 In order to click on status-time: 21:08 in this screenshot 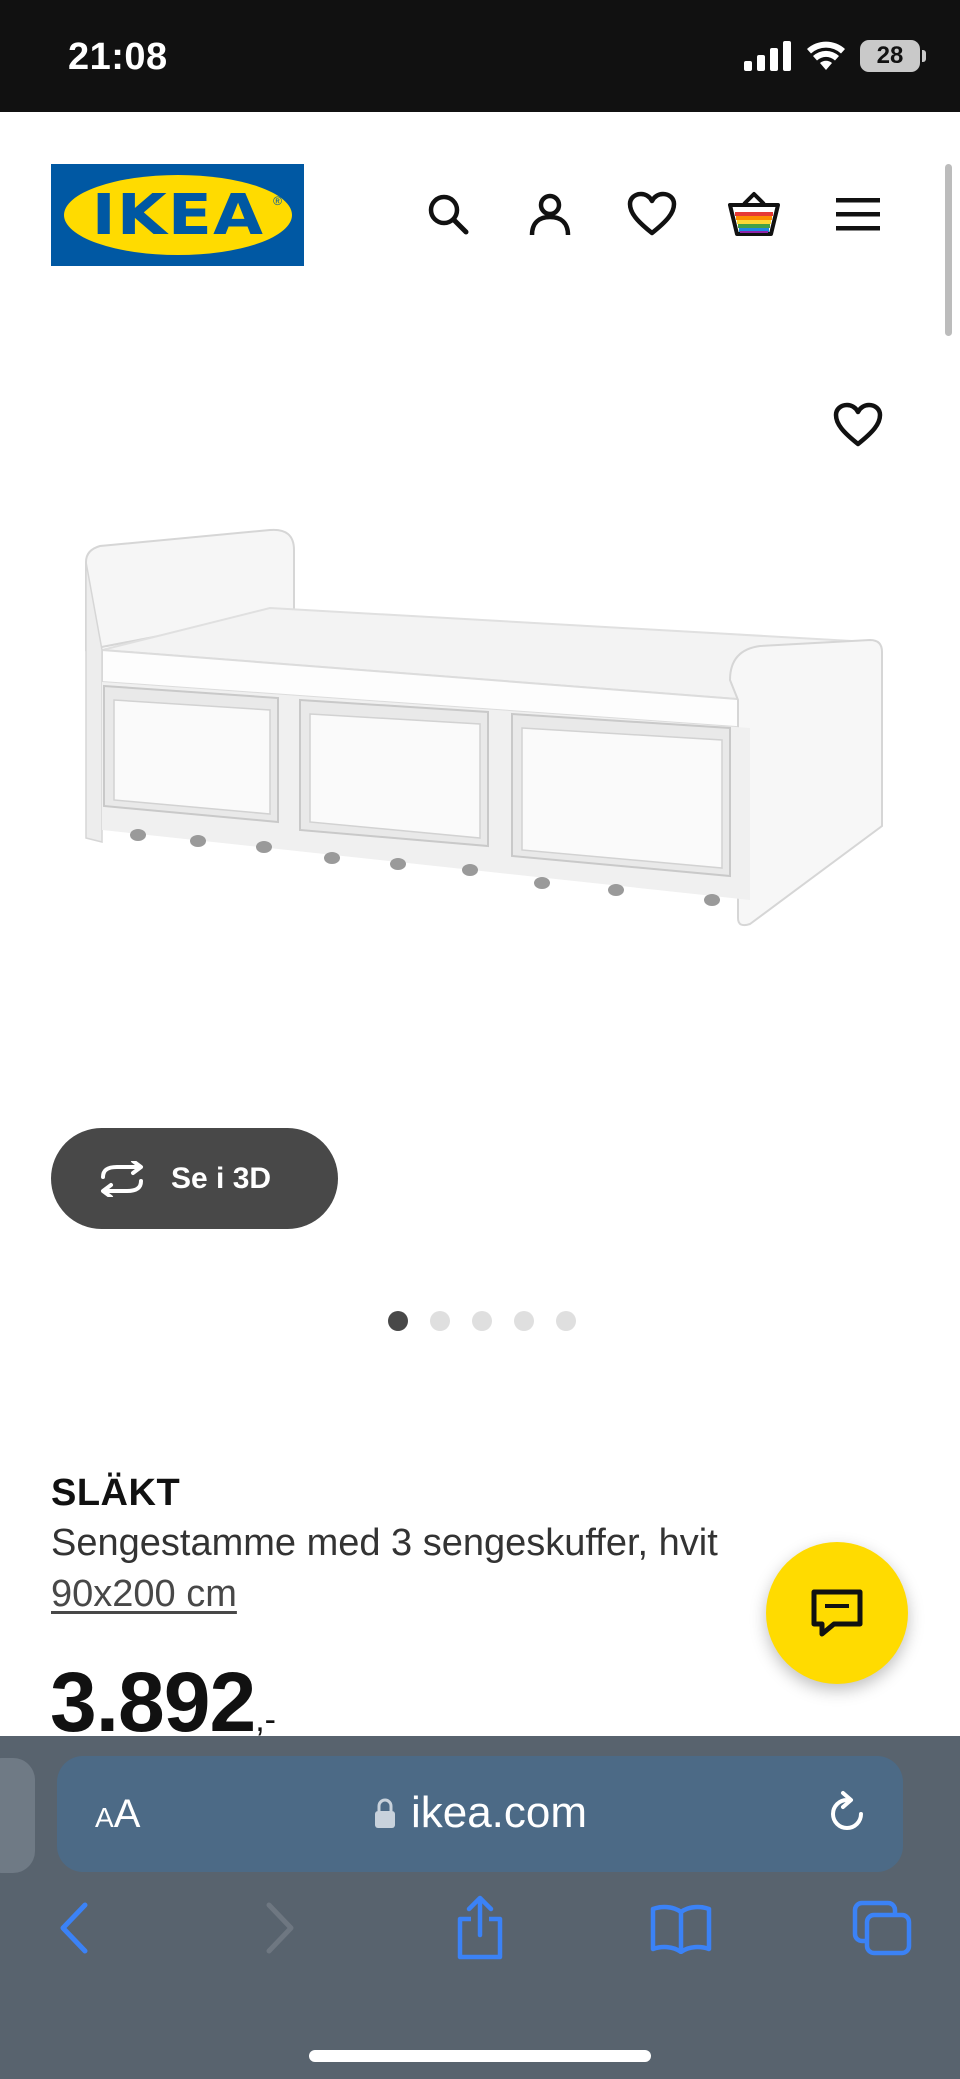, I will do `click(118, 57)`.